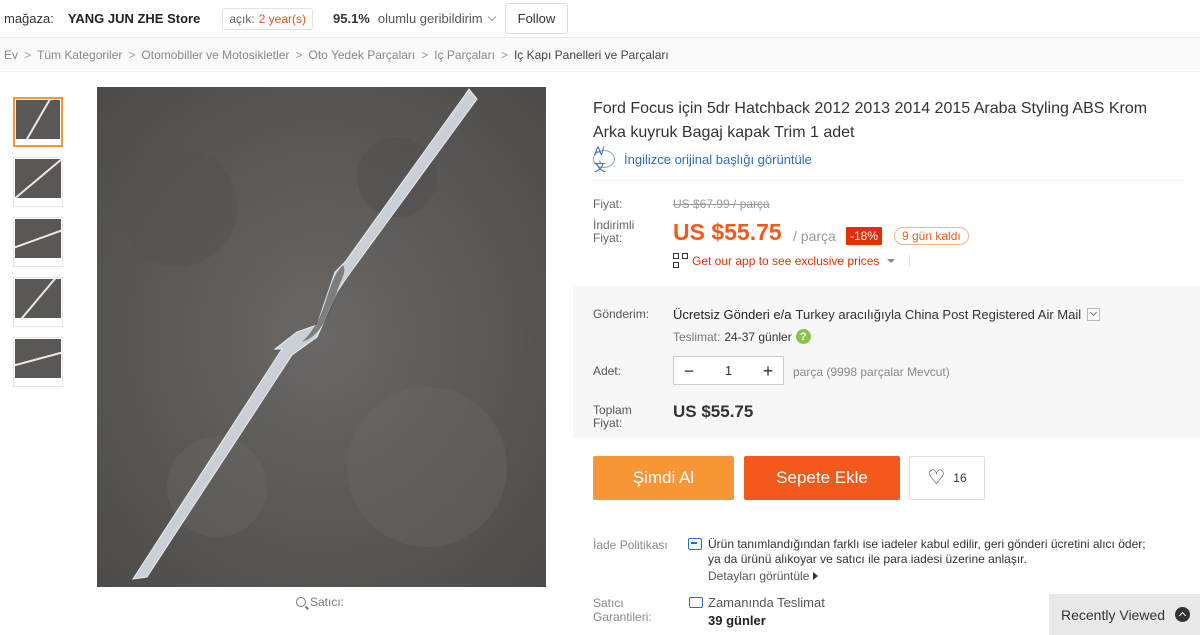 This screenshot has height=635, width=1200. I want to click on search-icon, so click(301, 602).